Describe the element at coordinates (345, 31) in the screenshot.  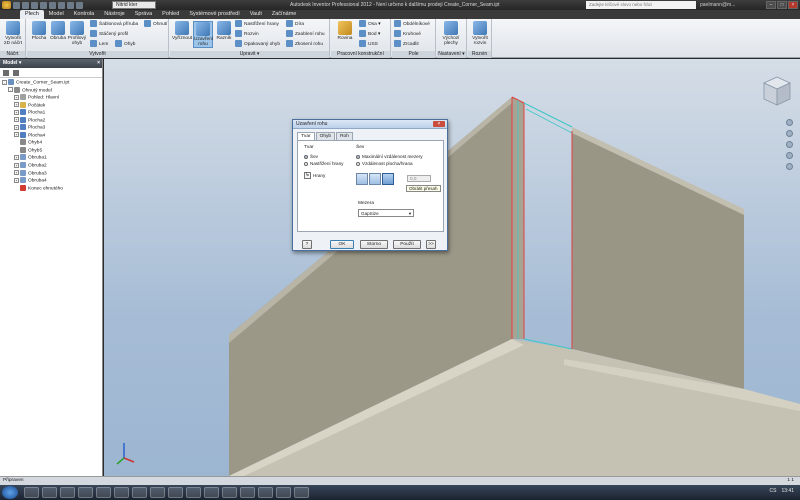
I see `rovina-button: Rovina` at that location.